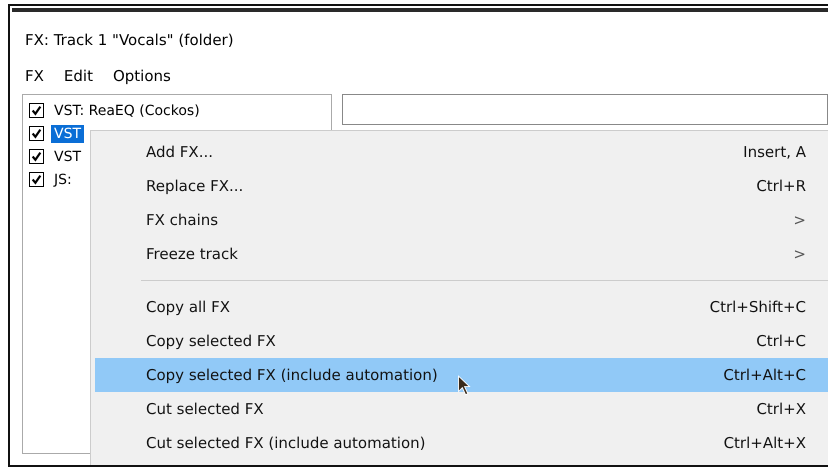 Image resolution: width=828 pixels, height=471 pixels. I want to click on menu-item: FX chains >, so click(459, 220).